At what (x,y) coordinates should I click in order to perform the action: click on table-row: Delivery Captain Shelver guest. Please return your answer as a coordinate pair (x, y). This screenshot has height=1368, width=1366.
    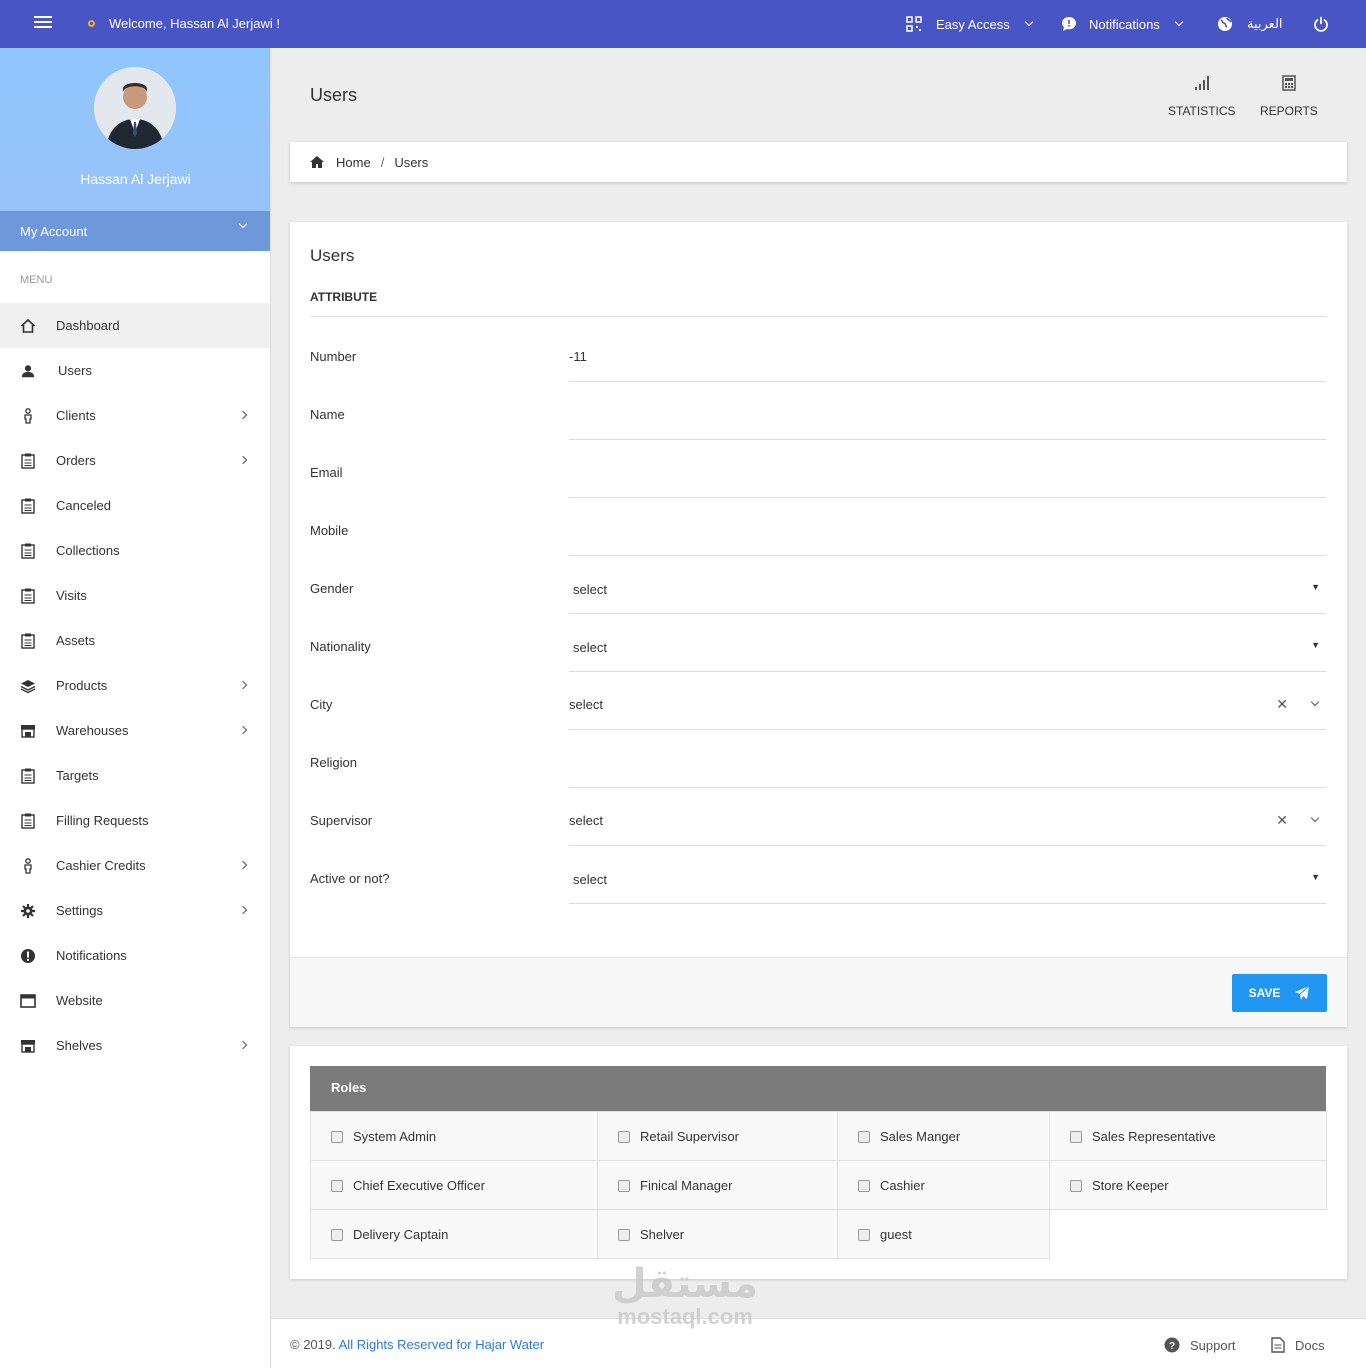
    Looking at the image, I should click on (818, 1234).